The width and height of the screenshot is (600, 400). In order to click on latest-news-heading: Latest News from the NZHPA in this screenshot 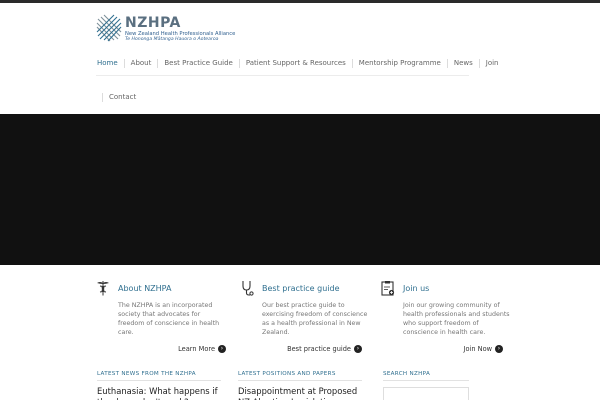, I will do `click(146, 374)`.